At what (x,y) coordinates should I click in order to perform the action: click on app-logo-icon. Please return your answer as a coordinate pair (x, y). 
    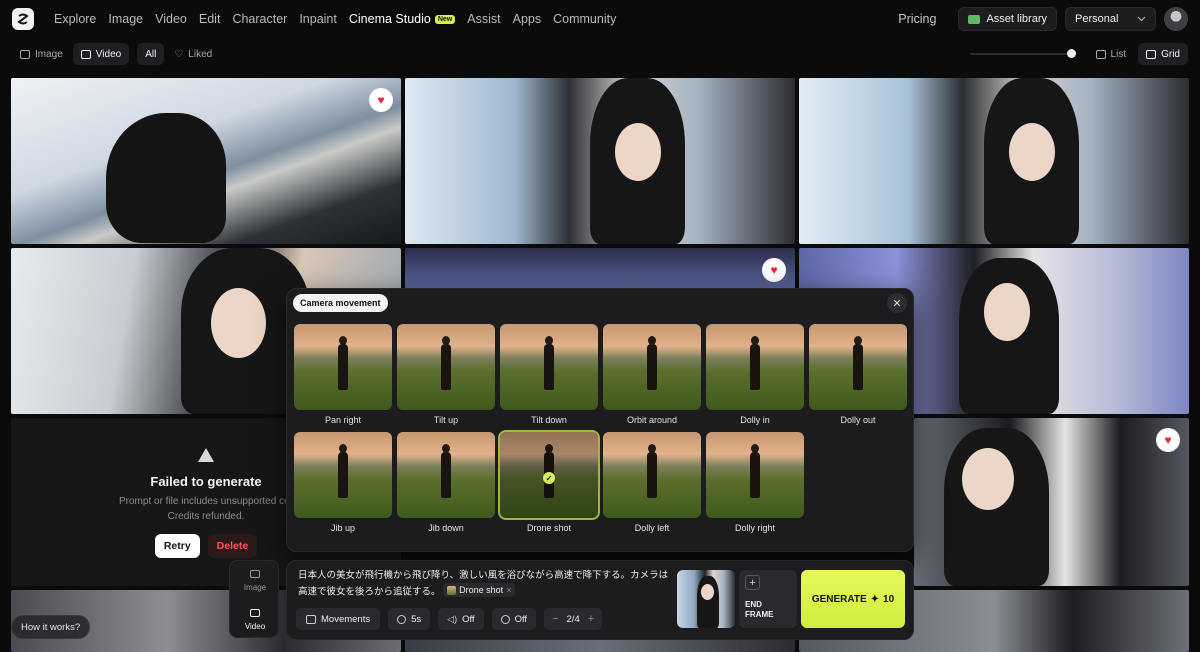
    Looking at the image, I should click on (23, 19).